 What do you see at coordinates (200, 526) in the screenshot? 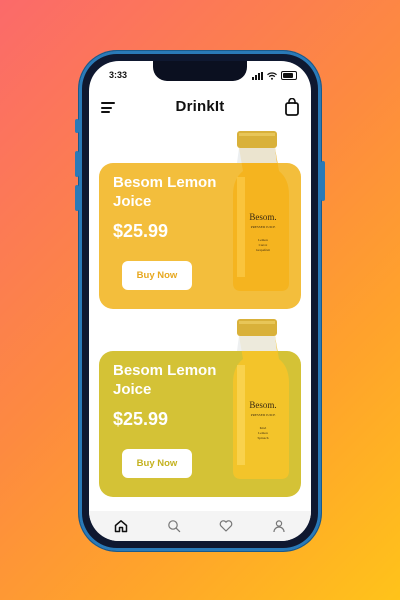
I see `bottom-tab-bar` at bounding box center [200, 526].